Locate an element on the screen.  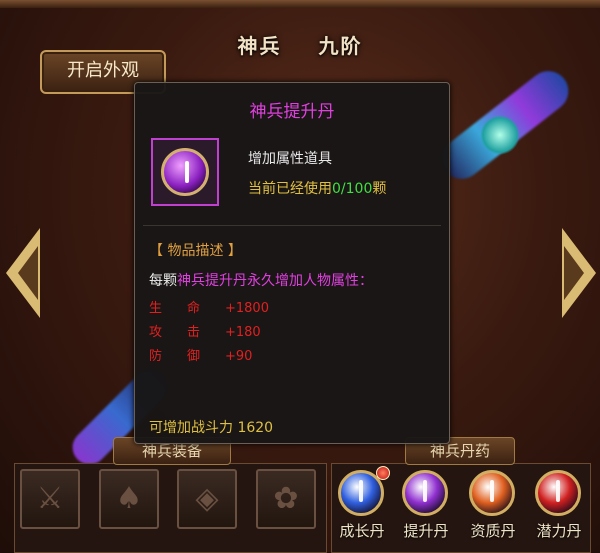
item-usage: 当前已经使用0/100颗 is located at coordinates (317, 188).